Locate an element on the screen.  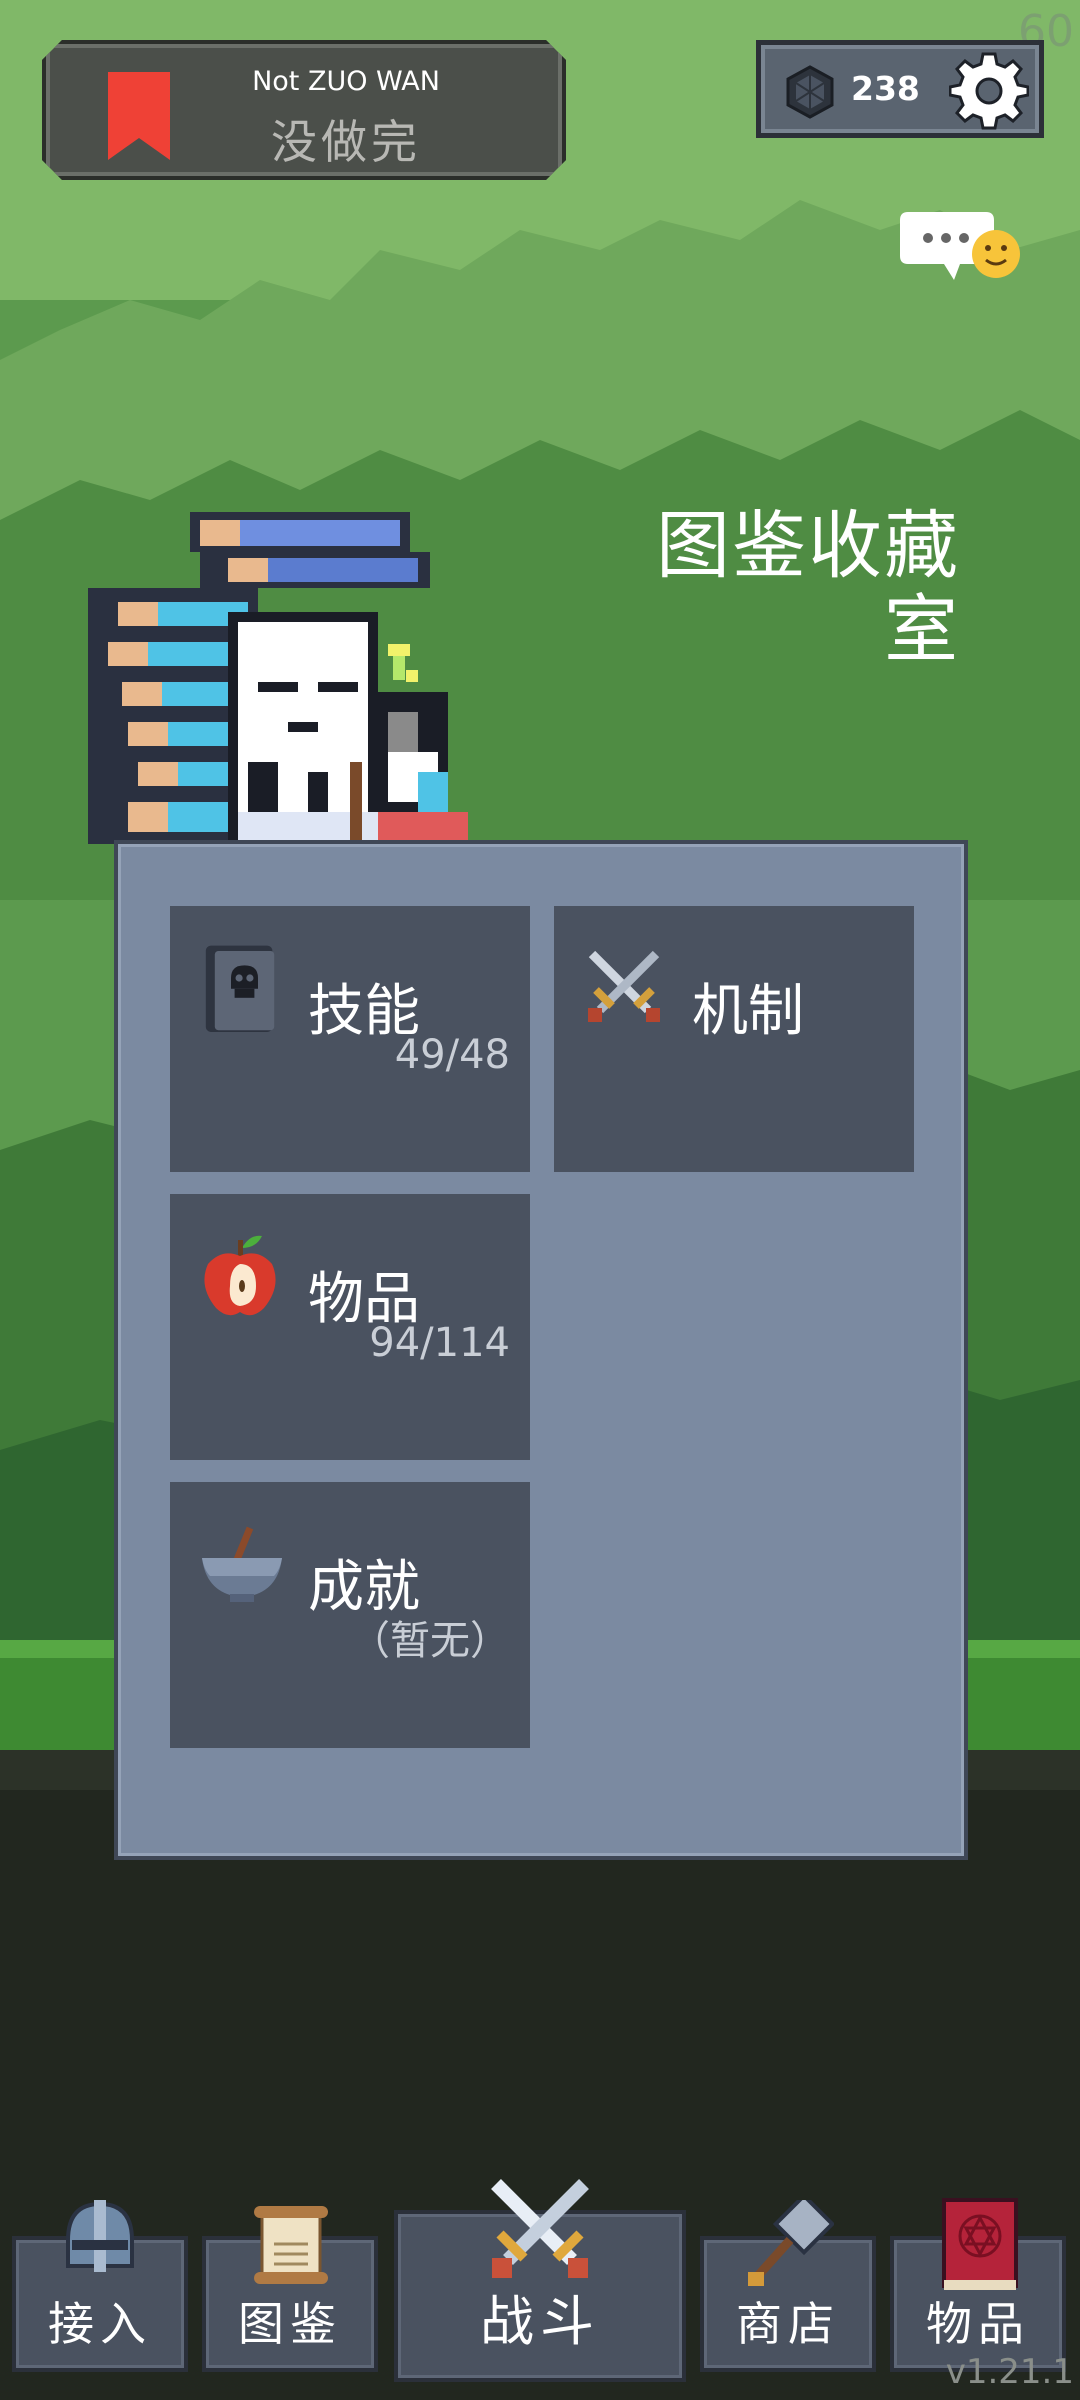
room-title: 图鉴收藏 室 is located at coordinates (780, 588).